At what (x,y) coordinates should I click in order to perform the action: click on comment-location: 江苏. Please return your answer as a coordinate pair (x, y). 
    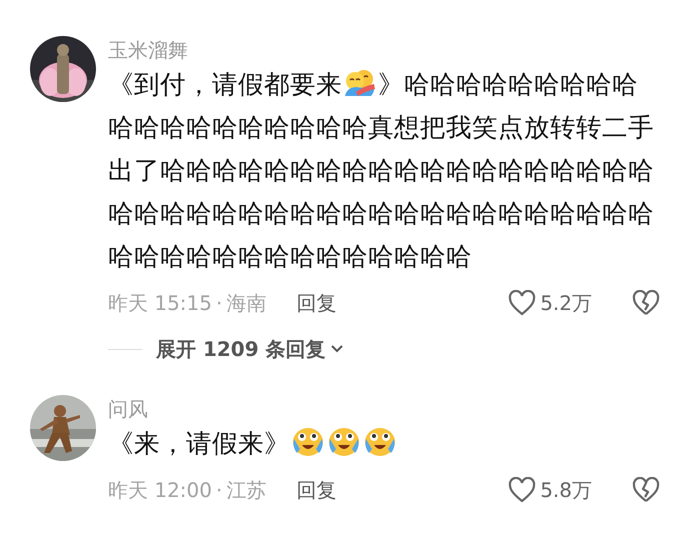
    Looking at the image, I should click on (246, 490).